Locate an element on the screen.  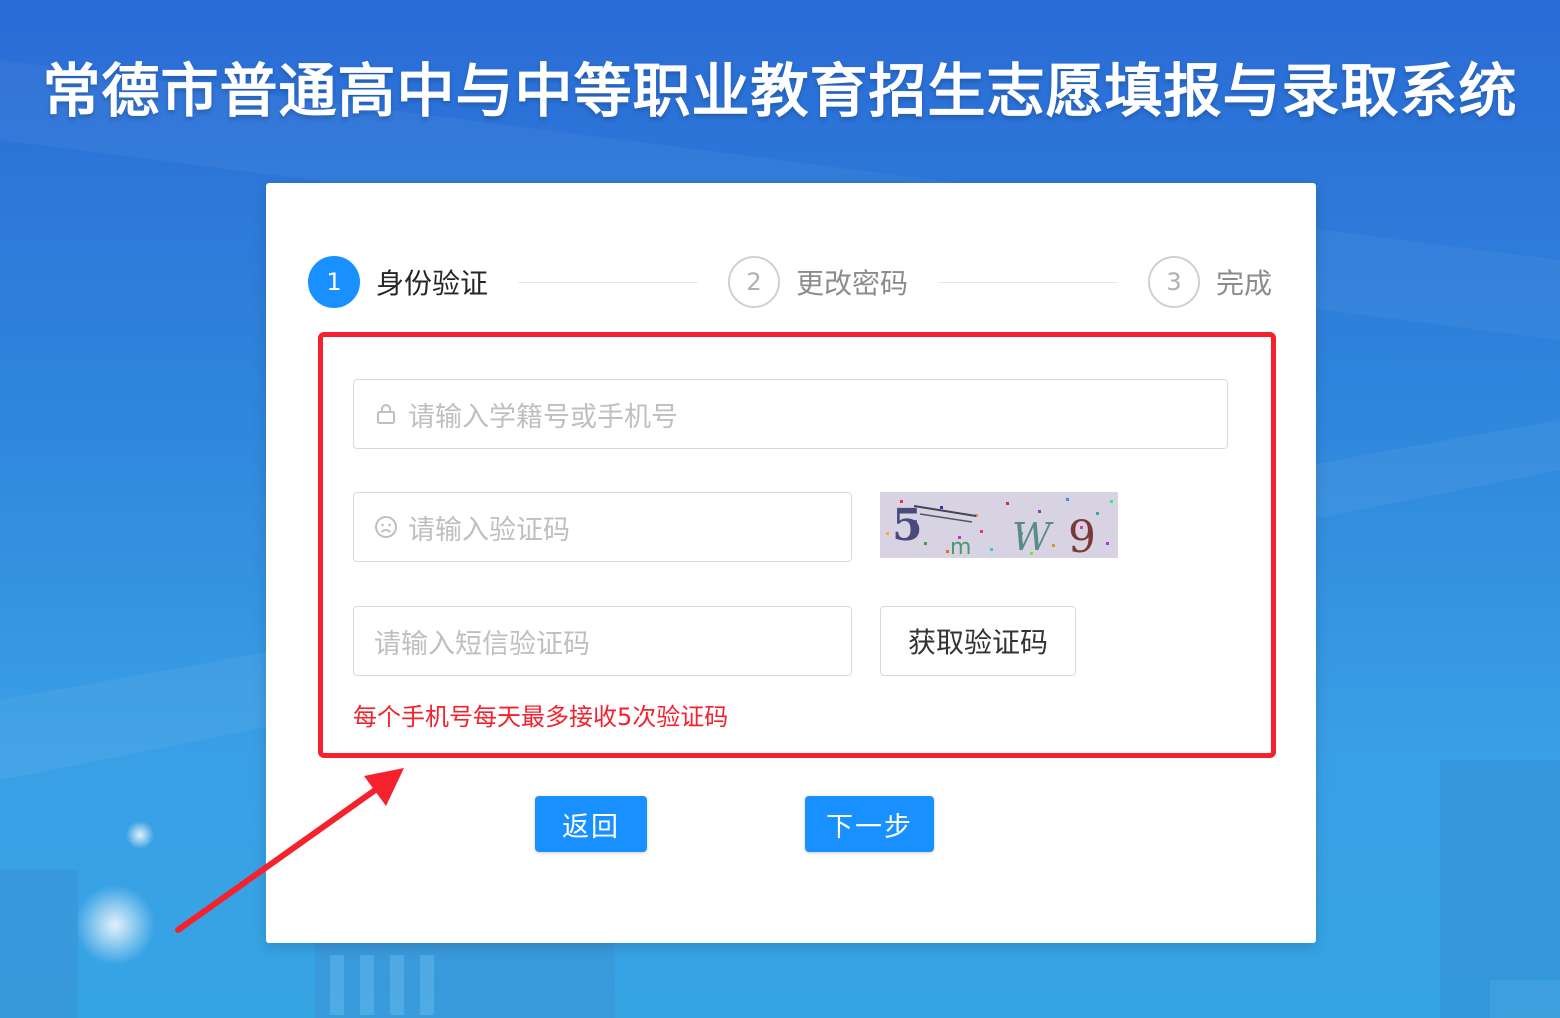
captcha-image: 5 m W 9 is located at coordinates (999, 525).